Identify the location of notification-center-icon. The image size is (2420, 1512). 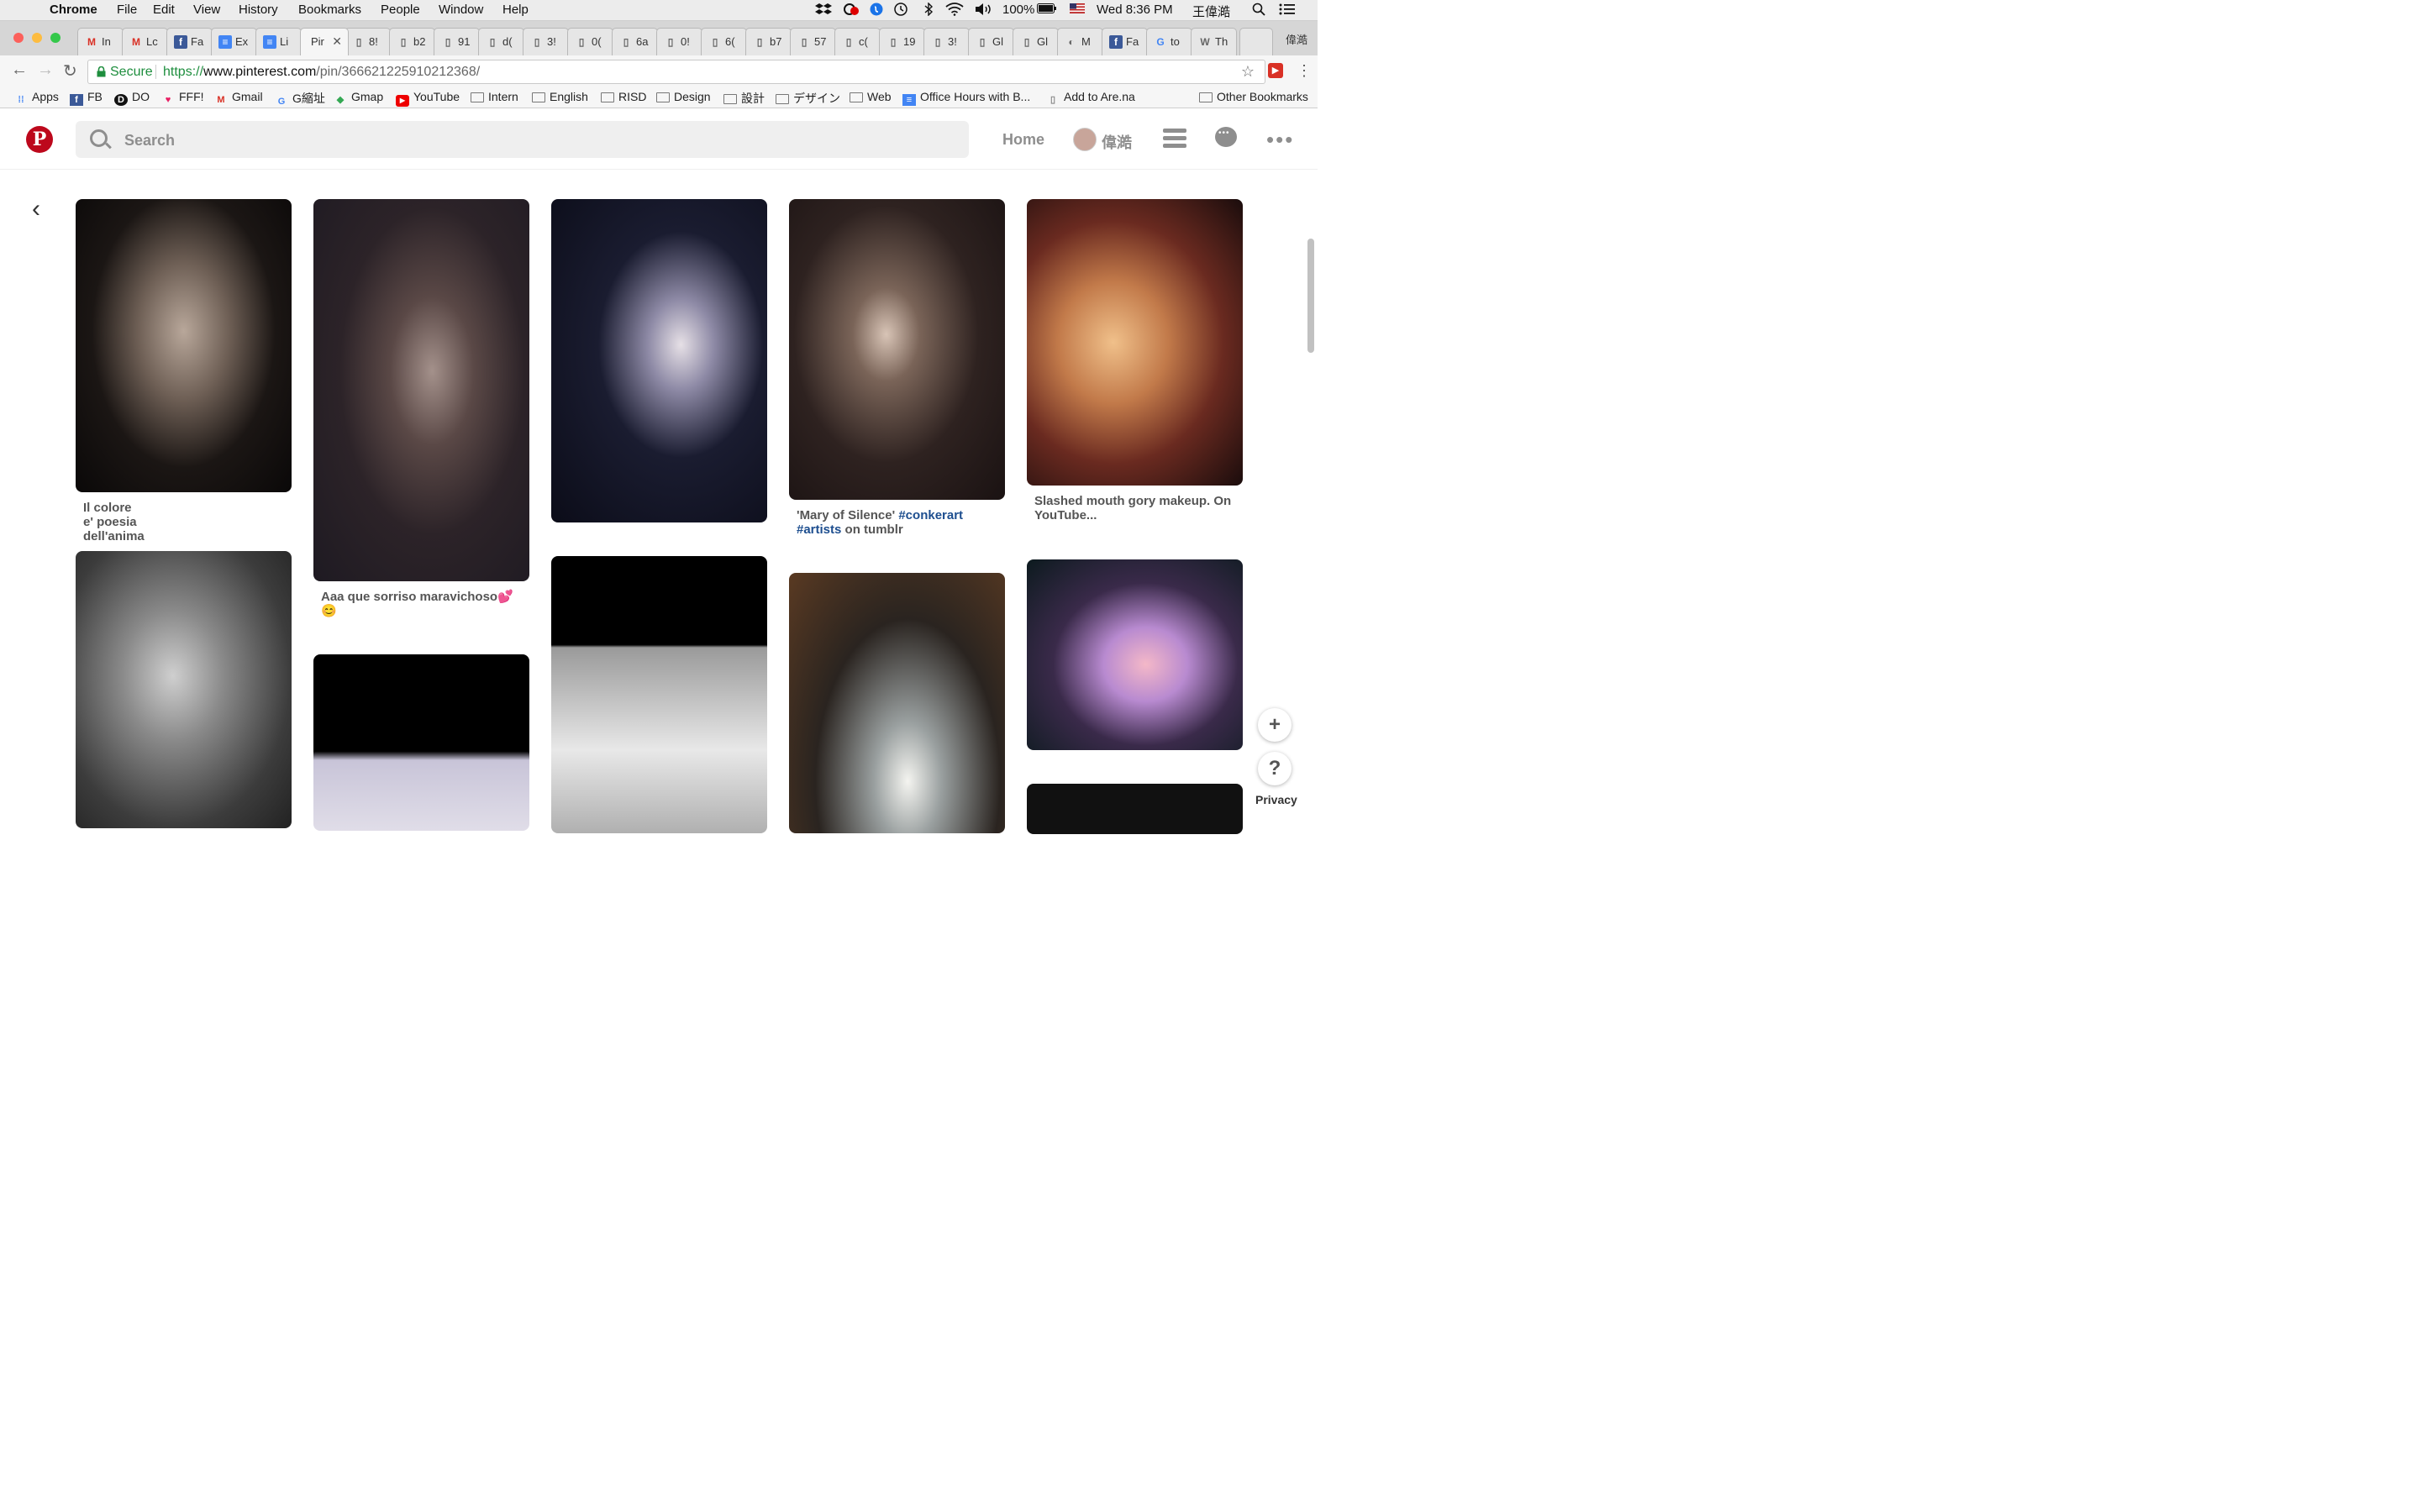
(1287, 11).